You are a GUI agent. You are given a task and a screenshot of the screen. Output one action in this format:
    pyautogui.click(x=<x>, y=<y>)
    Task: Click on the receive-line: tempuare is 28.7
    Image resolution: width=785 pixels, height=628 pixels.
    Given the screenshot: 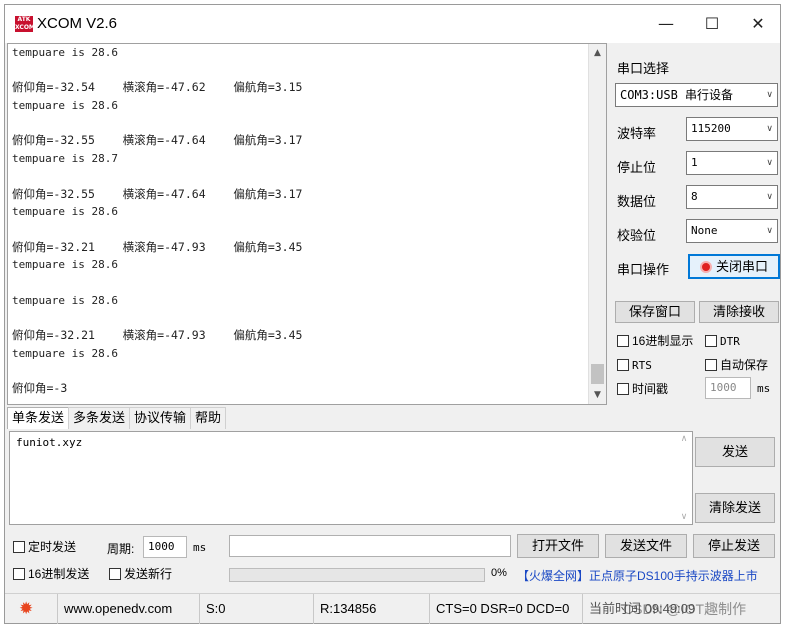 What is the action you would take?
    pyautogui.click(x=65, y=159)
    